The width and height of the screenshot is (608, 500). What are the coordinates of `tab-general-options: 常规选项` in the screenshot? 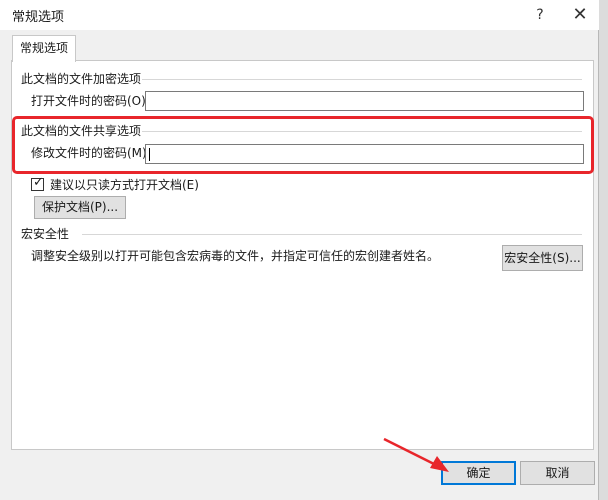 It's located at (44, 48).